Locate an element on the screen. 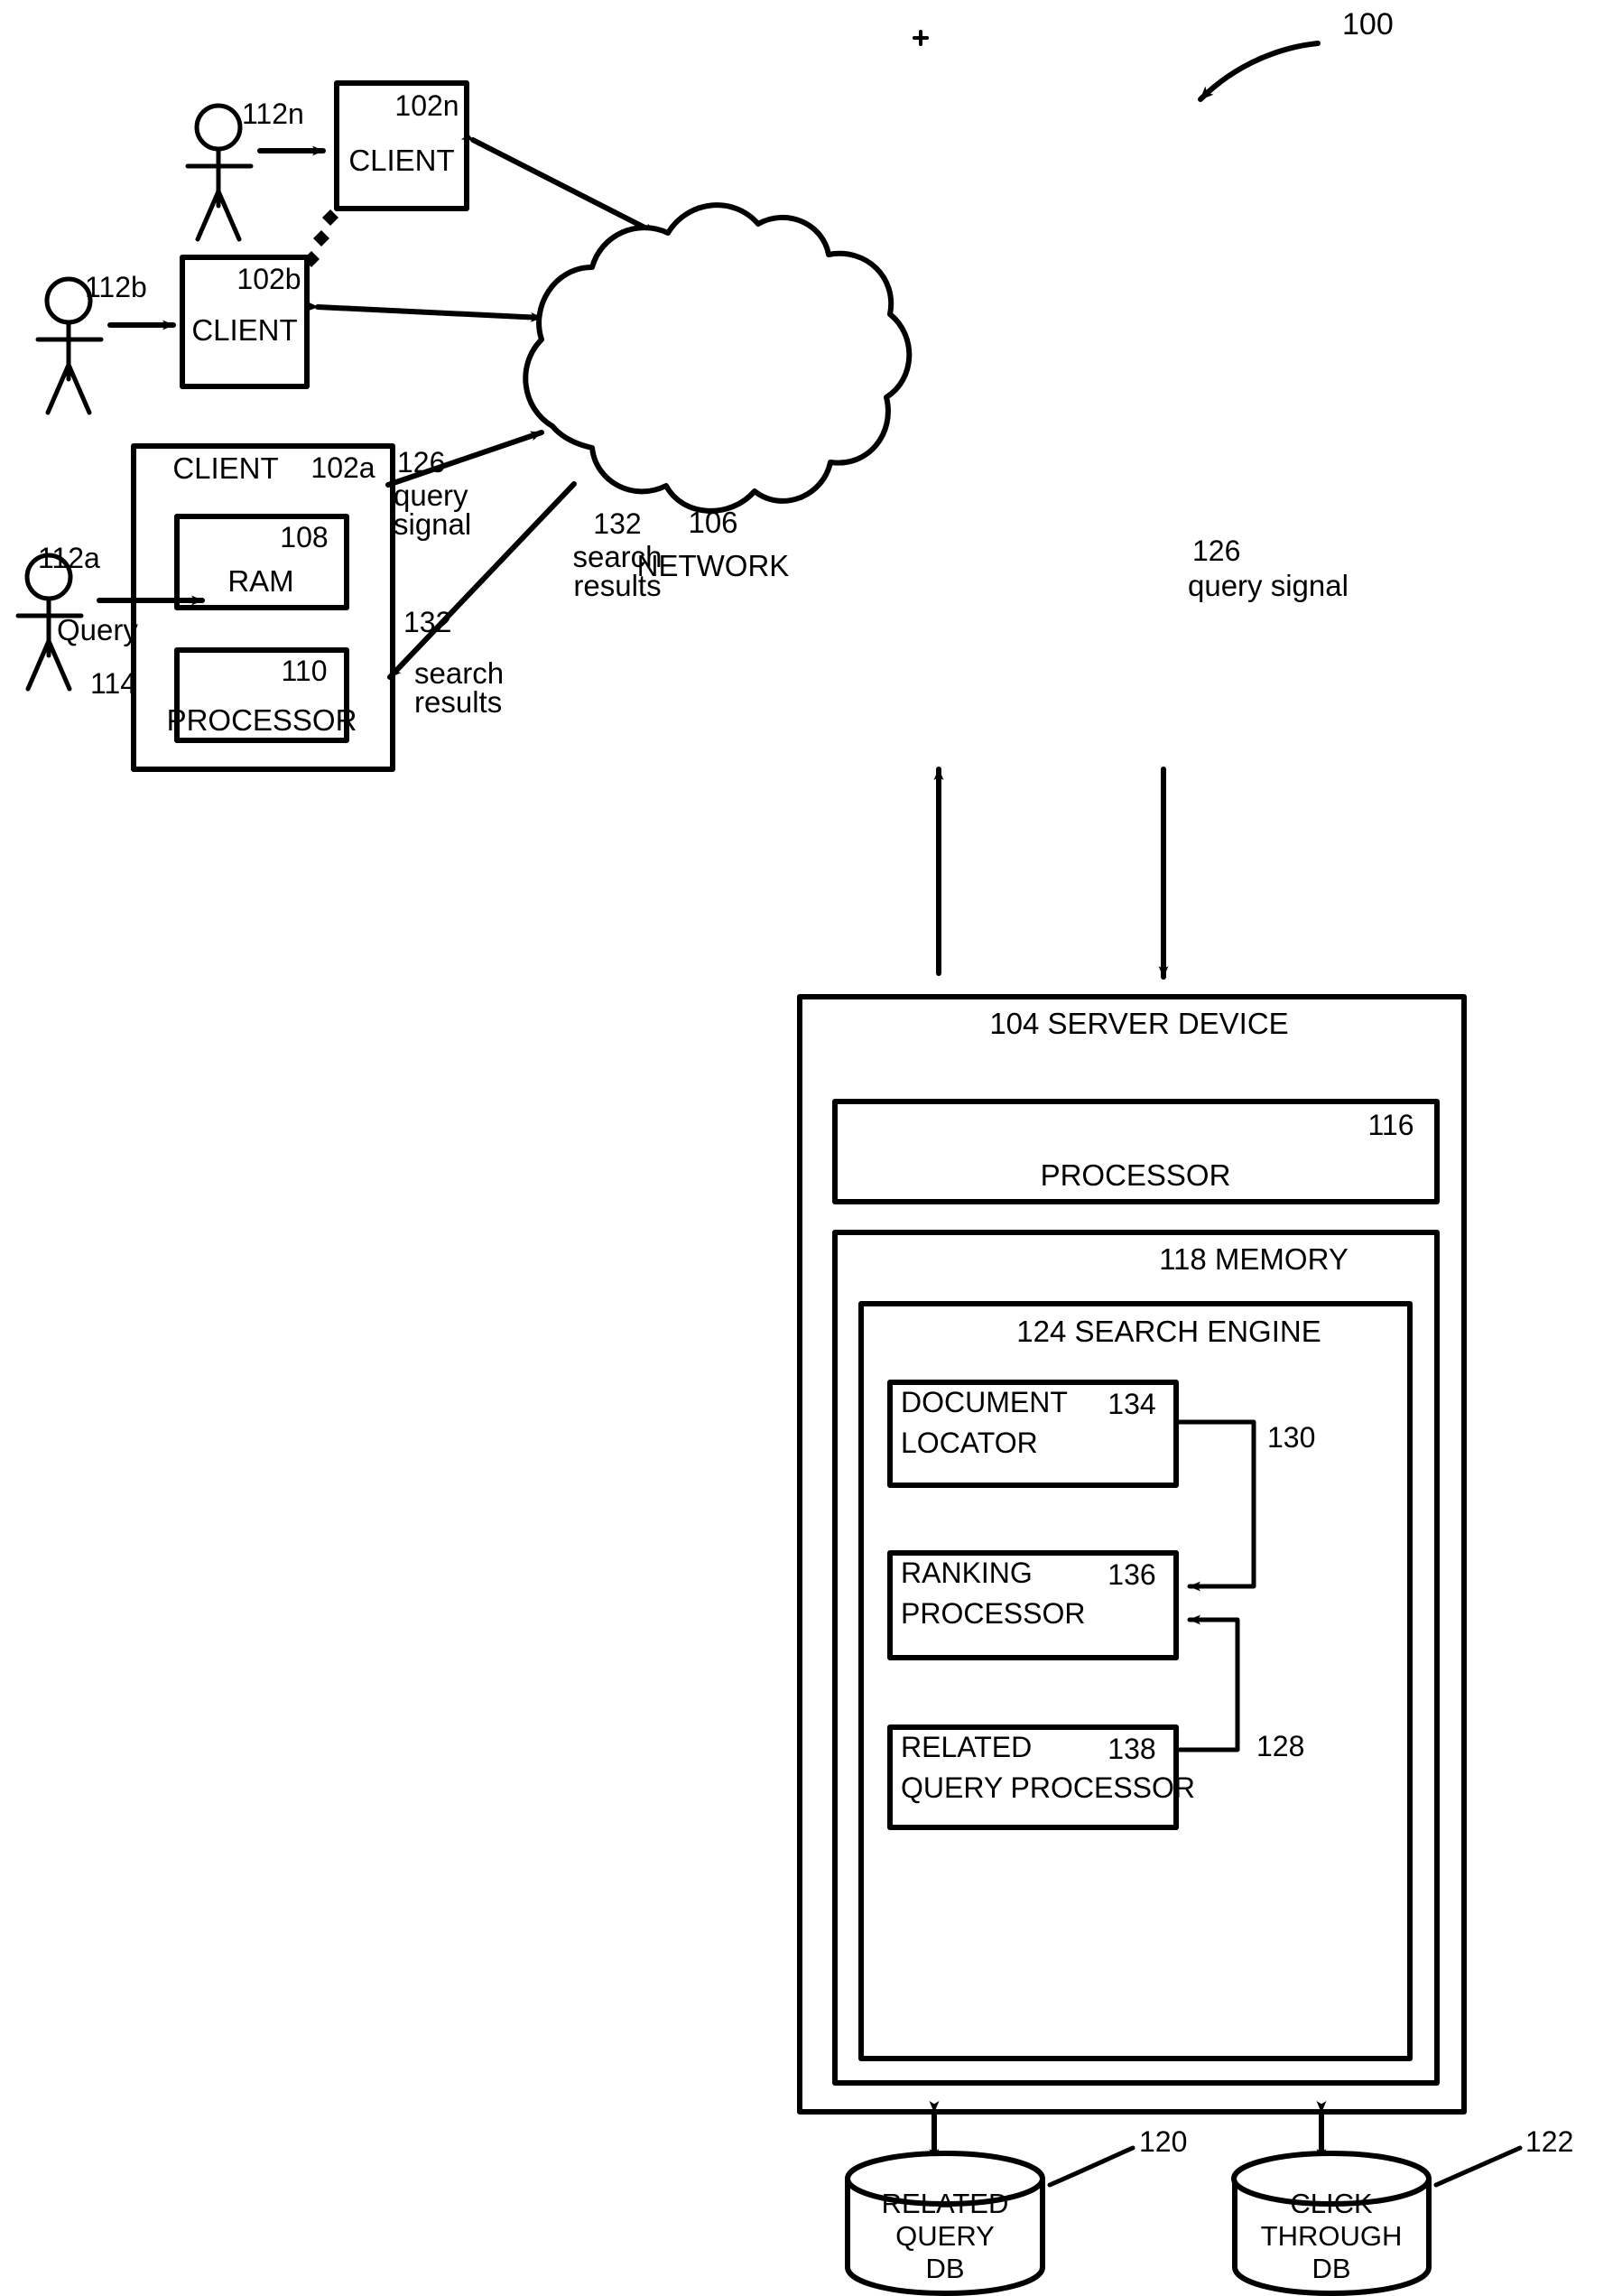 Image resolution: width=1622 pixels, height=2296 pixels. client-102a-ref: 102a is located at coordinates (342, 467).